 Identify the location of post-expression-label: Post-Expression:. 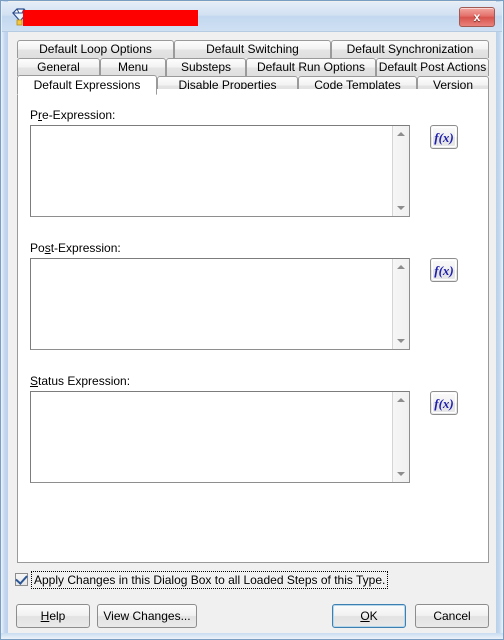
(75, 248).